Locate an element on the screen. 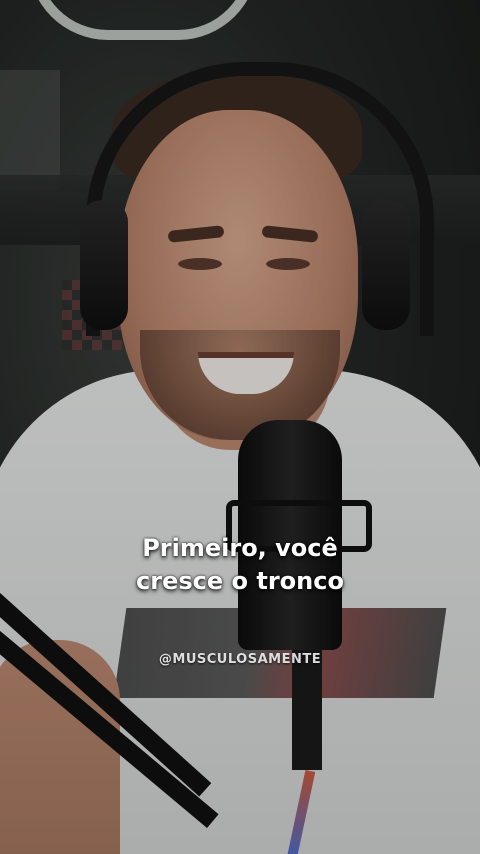 The image size is (480, 854). subtitle-caption: Primeiro, você cresce o tronco is located at coordinates (240, 565).